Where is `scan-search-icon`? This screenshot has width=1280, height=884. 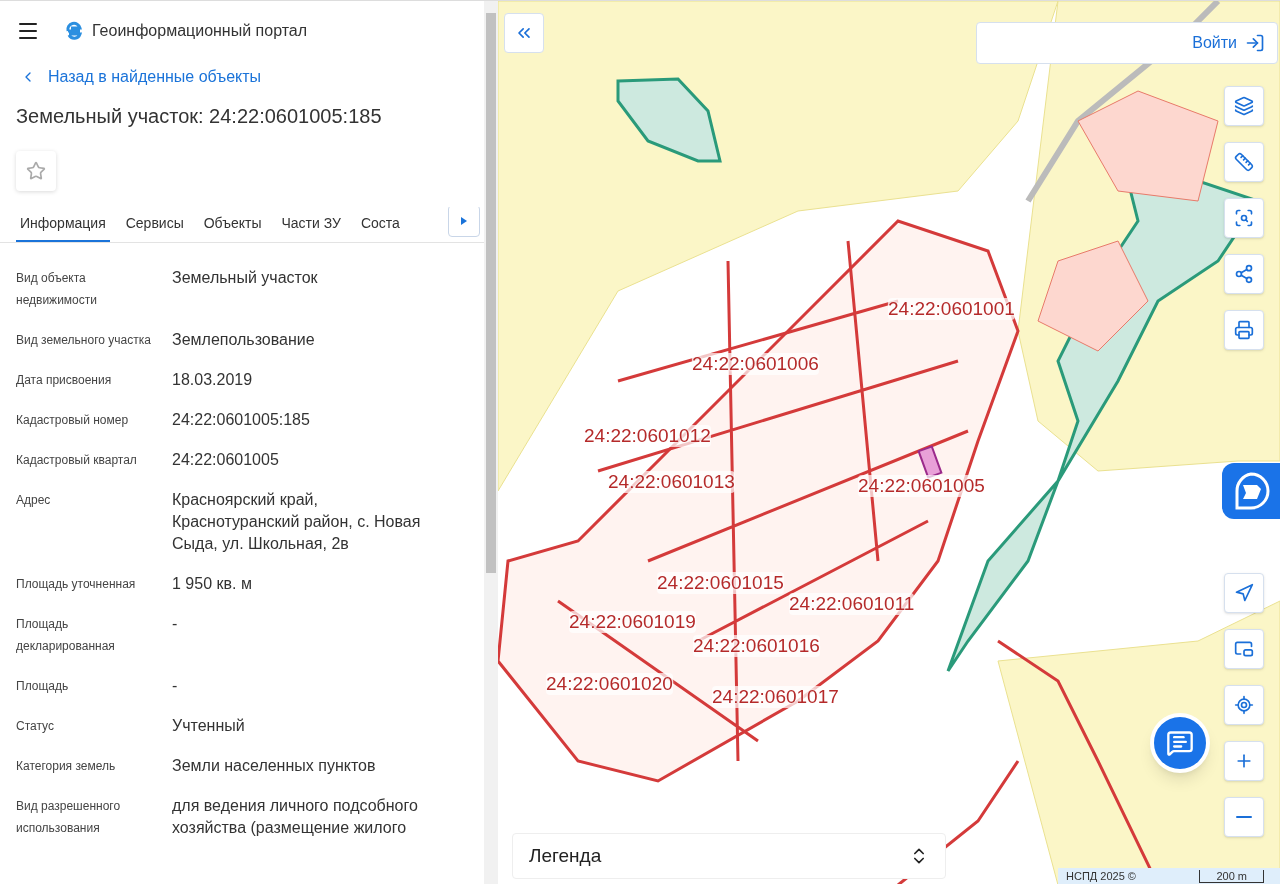 scan-search-icon is located at coordinates (1244, 218).